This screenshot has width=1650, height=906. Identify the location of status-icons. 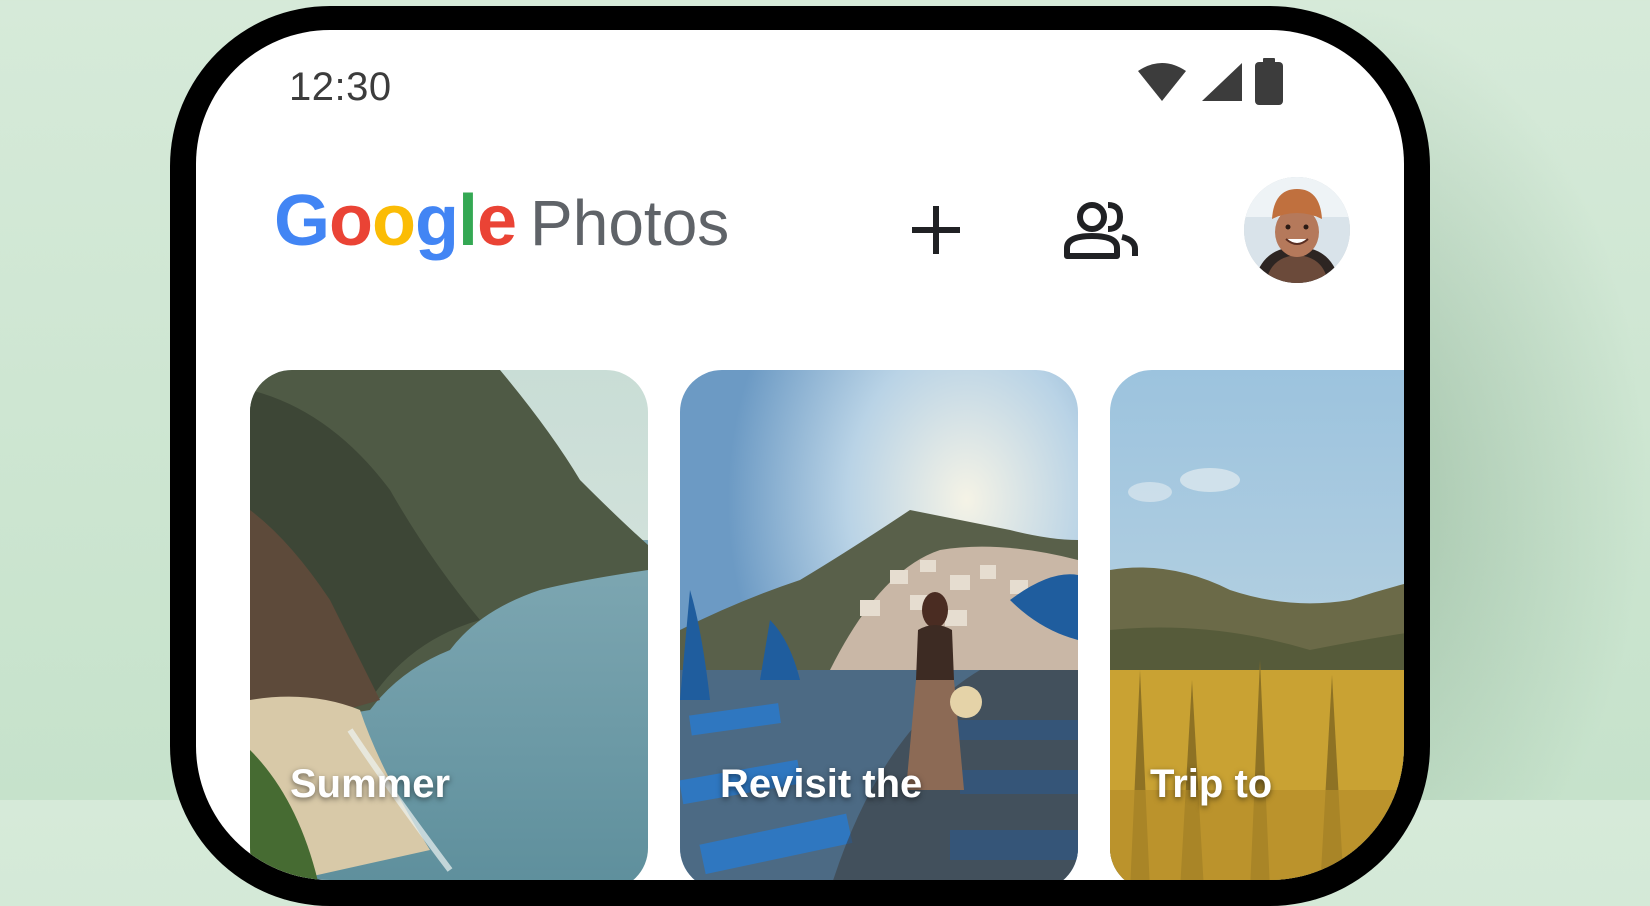
(1210, 84).